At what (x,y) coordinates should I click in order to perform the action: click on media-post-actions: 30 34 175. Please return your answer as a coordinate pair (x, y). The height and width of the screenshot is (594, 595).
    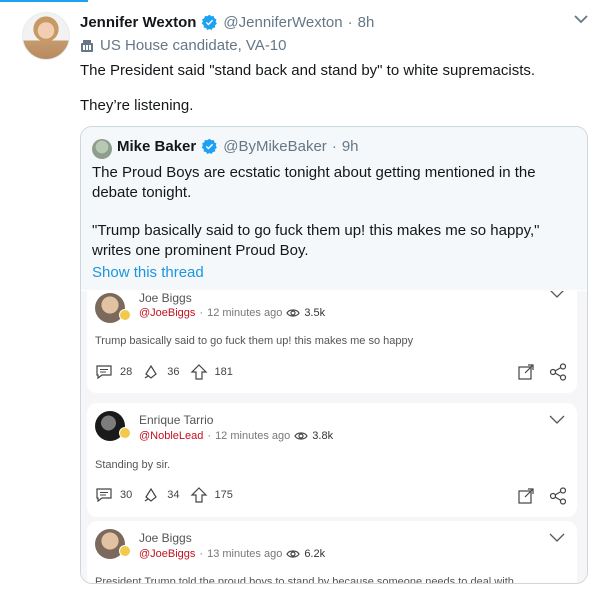
    Looking at the image, I should click on (164, 495).